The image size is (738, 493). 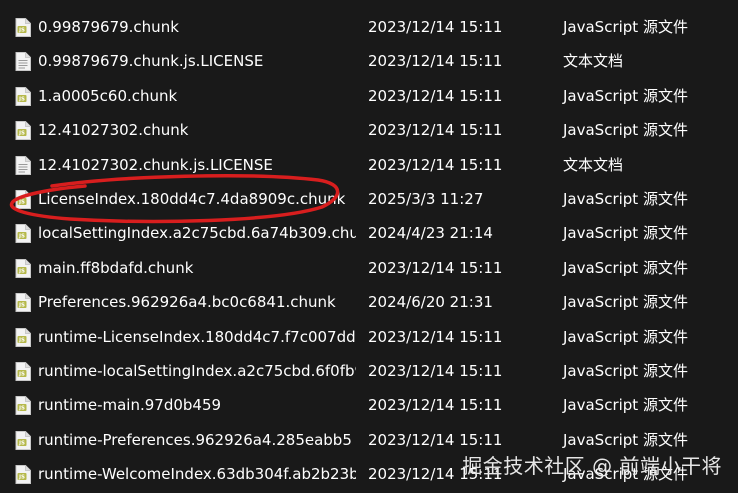 What do you see at coordinates (592, 466) in the screenshot?
I see `watermark: 掘金技术社区 @ 前端小干将` at bounding box center [592, 466].